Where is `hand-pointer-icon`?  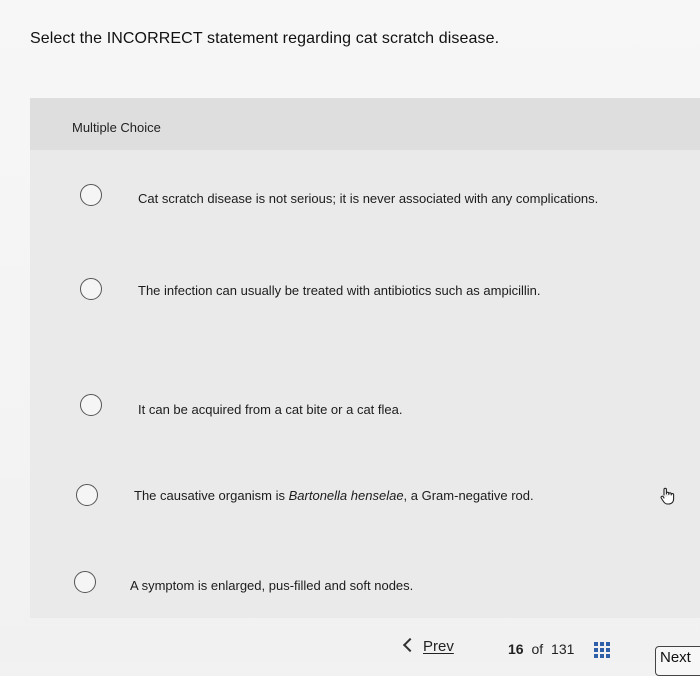 hand-pointer-icon is located at coordinates (667, 496).